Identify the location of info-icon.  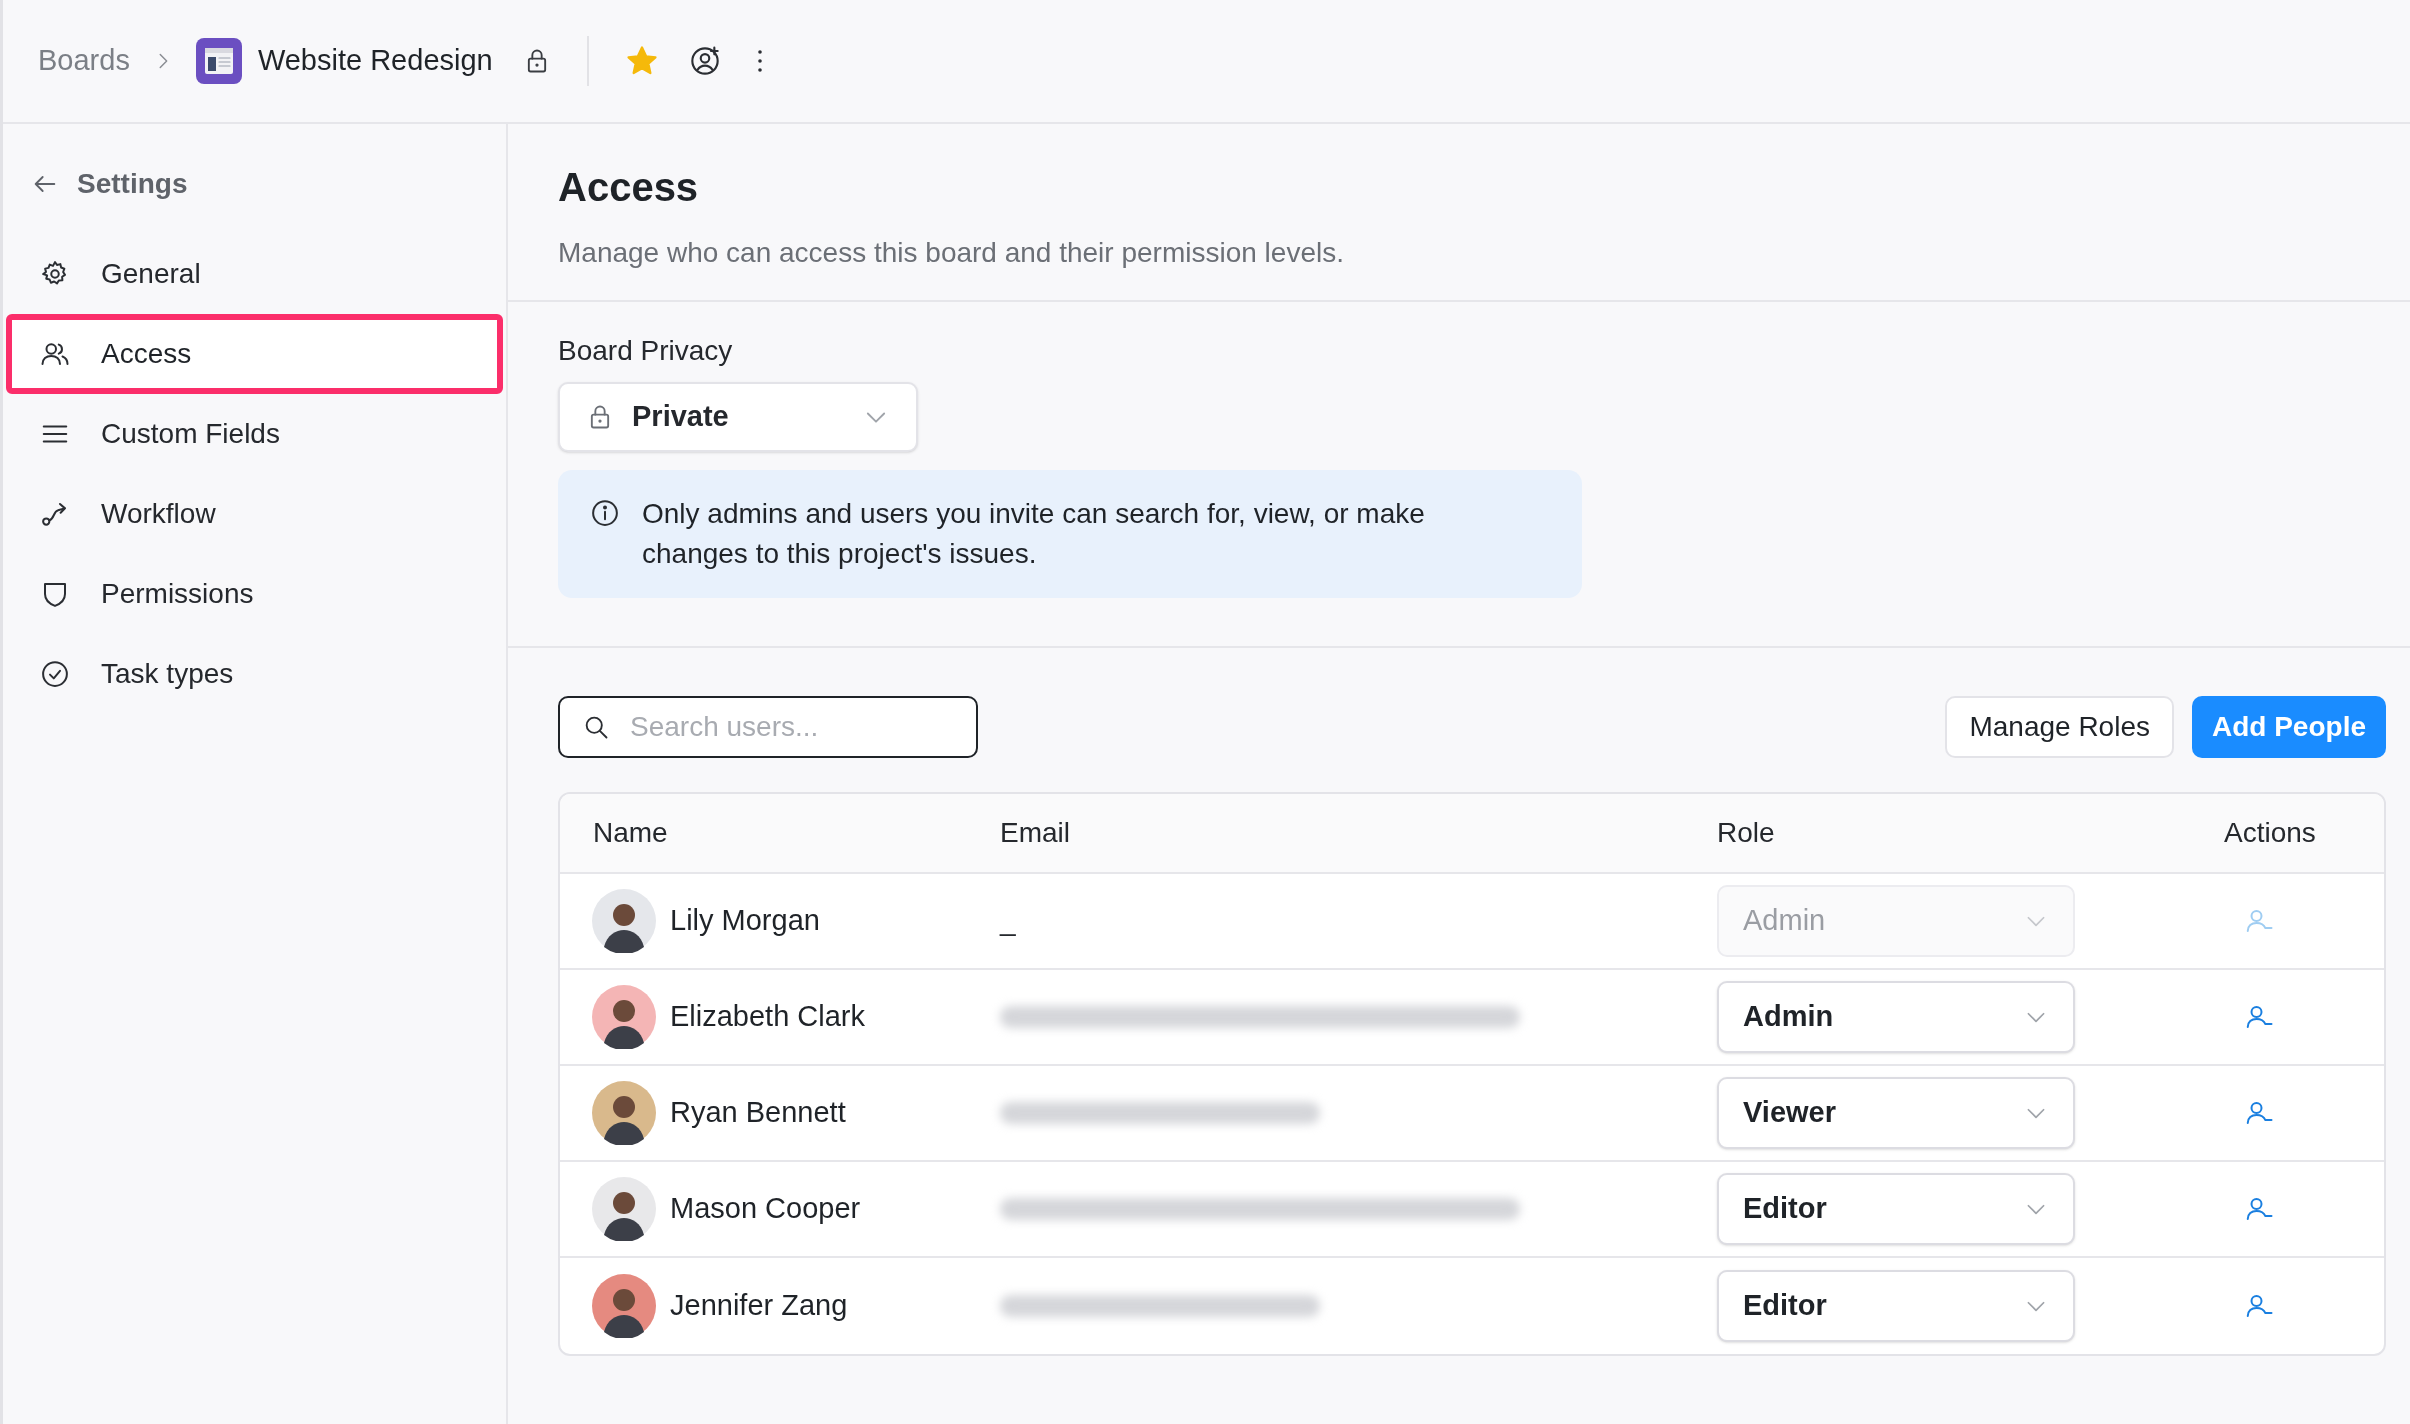
(605, 513).